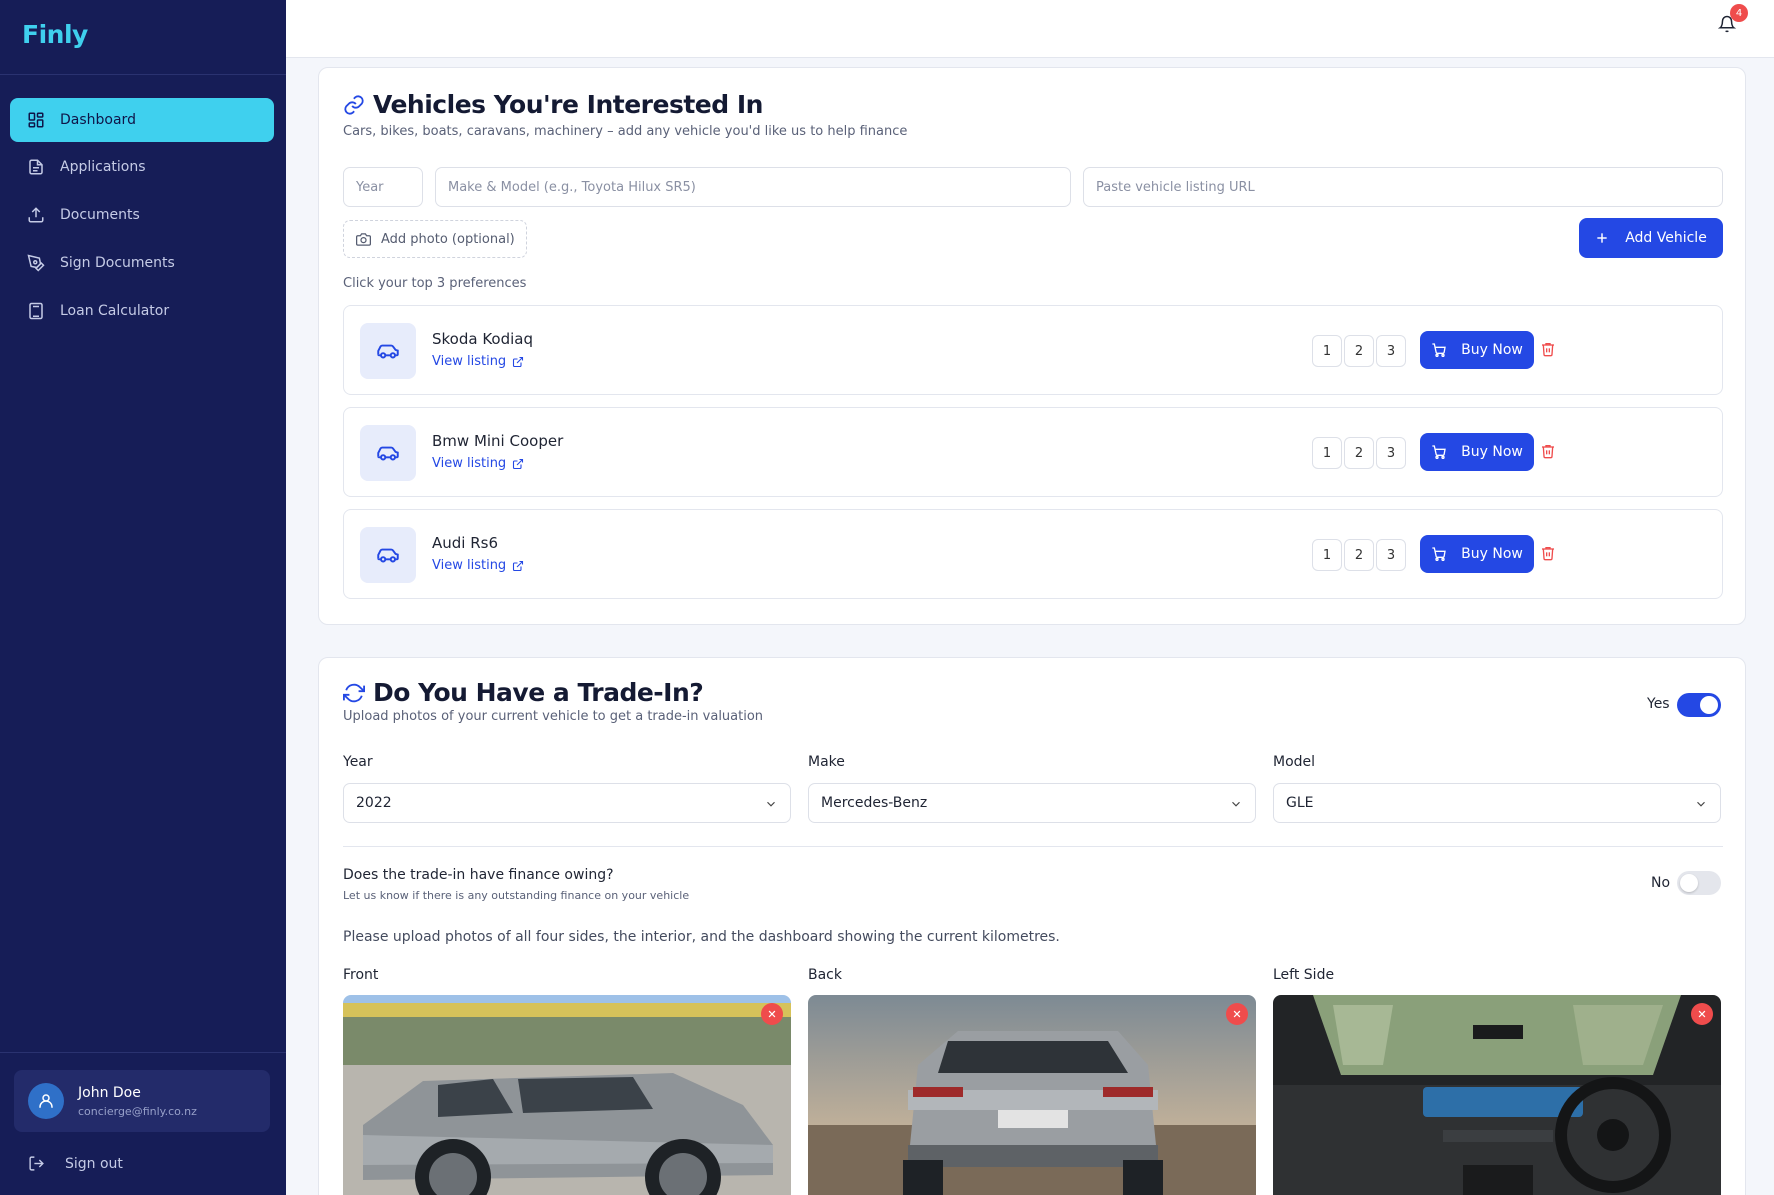 The image size is (1774, 1195). What do you see at coordinates (1033, 350) in the screenshot?
I see `vehicle-row: Skoda Kodiaq View listing 1 2 3 Buy Now` at bounding box center [1033, 350].